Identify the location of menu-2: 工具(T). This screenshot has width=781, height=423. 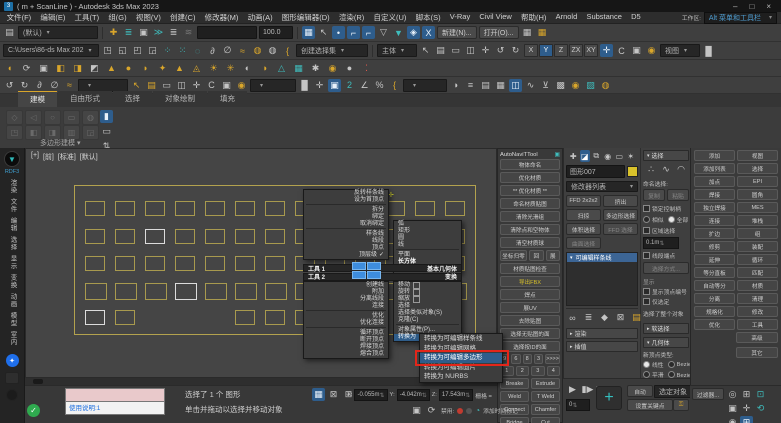
(87, 17).